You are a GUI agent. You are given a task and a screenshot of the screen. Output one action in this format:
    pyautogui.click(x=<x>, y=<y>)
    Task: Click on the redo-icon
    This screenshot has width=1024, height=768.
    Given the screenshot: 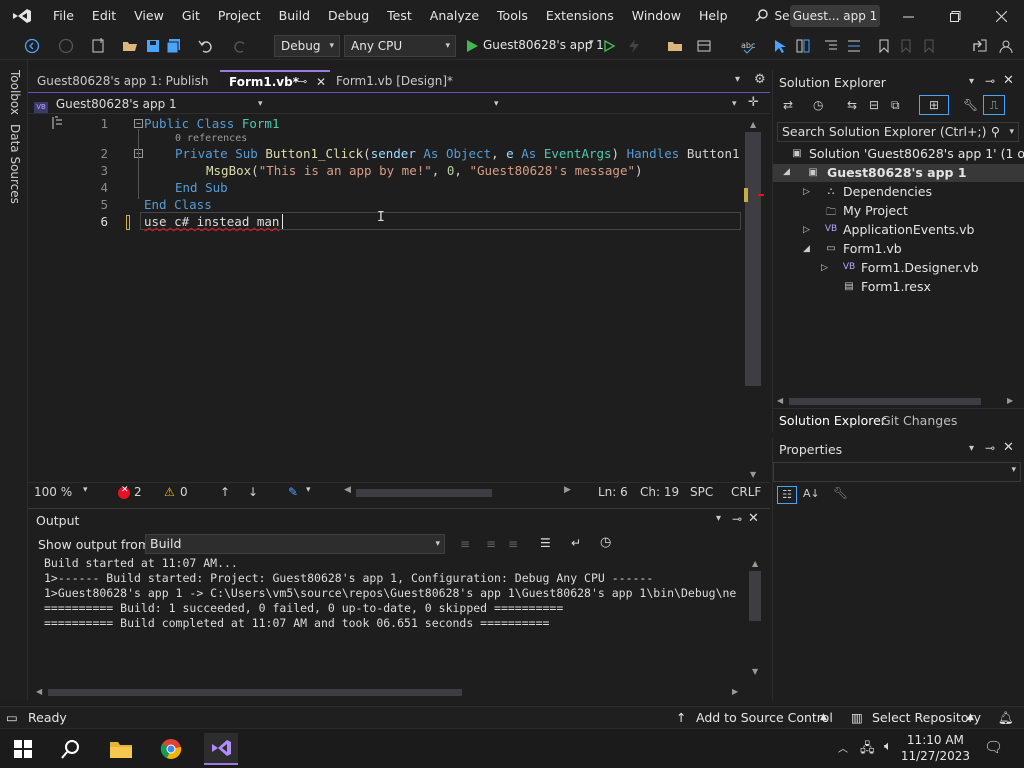 What is the action you would take?
    pyautogui.click(x=240, y=46)
    